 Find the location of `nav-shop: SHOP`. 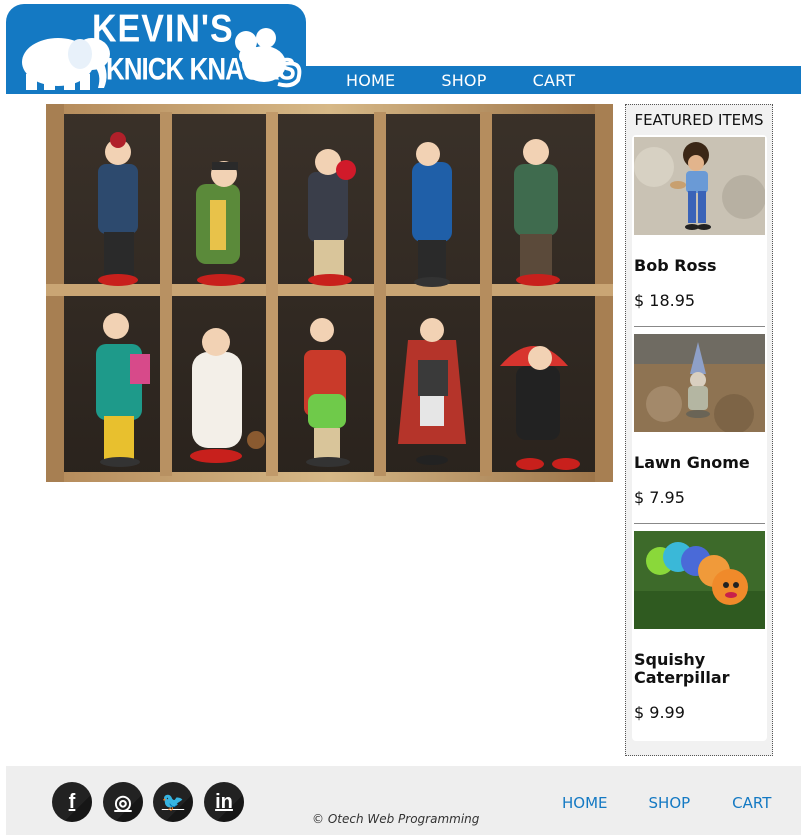

nav-shop: SHOP is located at coordinates (463, 80).